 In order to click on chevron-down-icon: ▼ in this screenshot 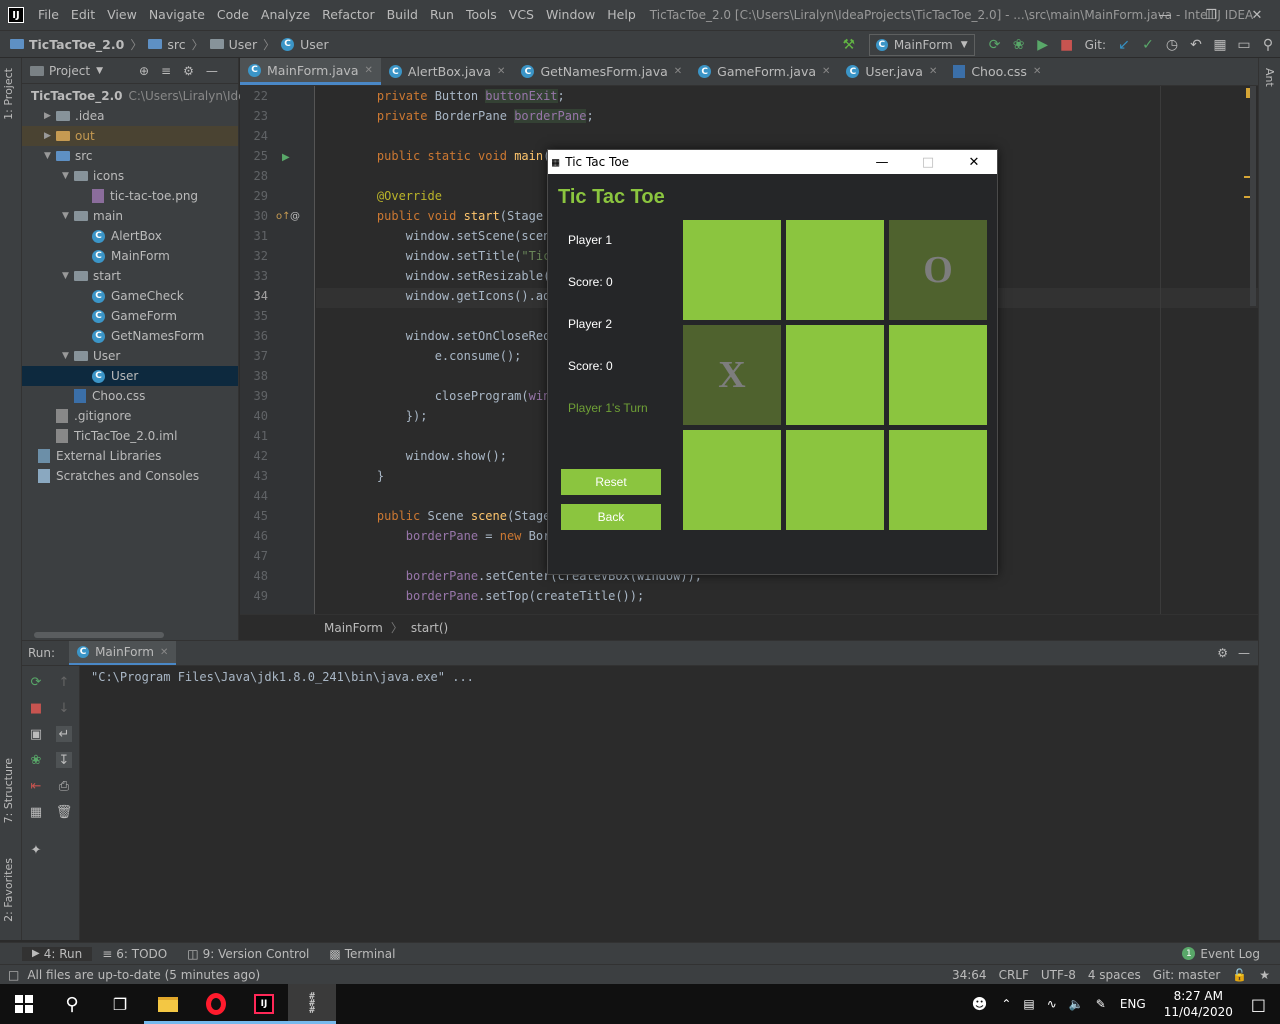, I will do `click(99, 71)`.